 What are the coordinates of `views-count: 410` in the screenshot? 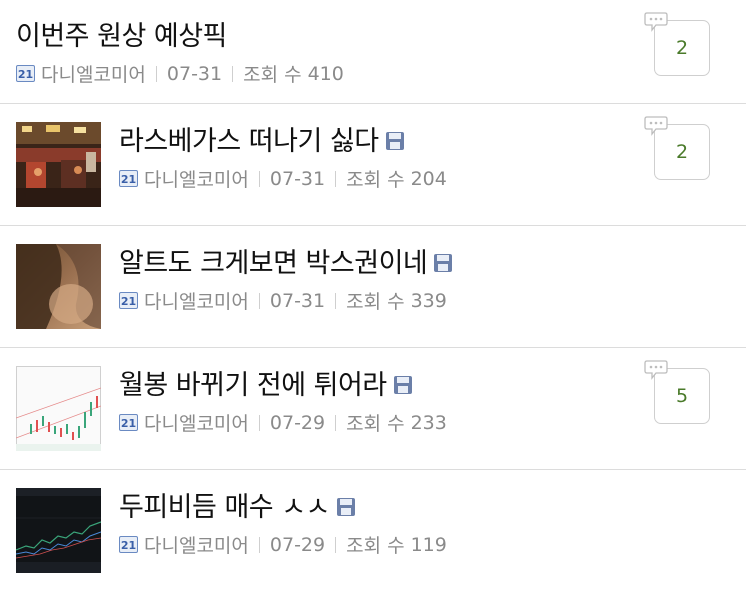 It's located at (325, 73).